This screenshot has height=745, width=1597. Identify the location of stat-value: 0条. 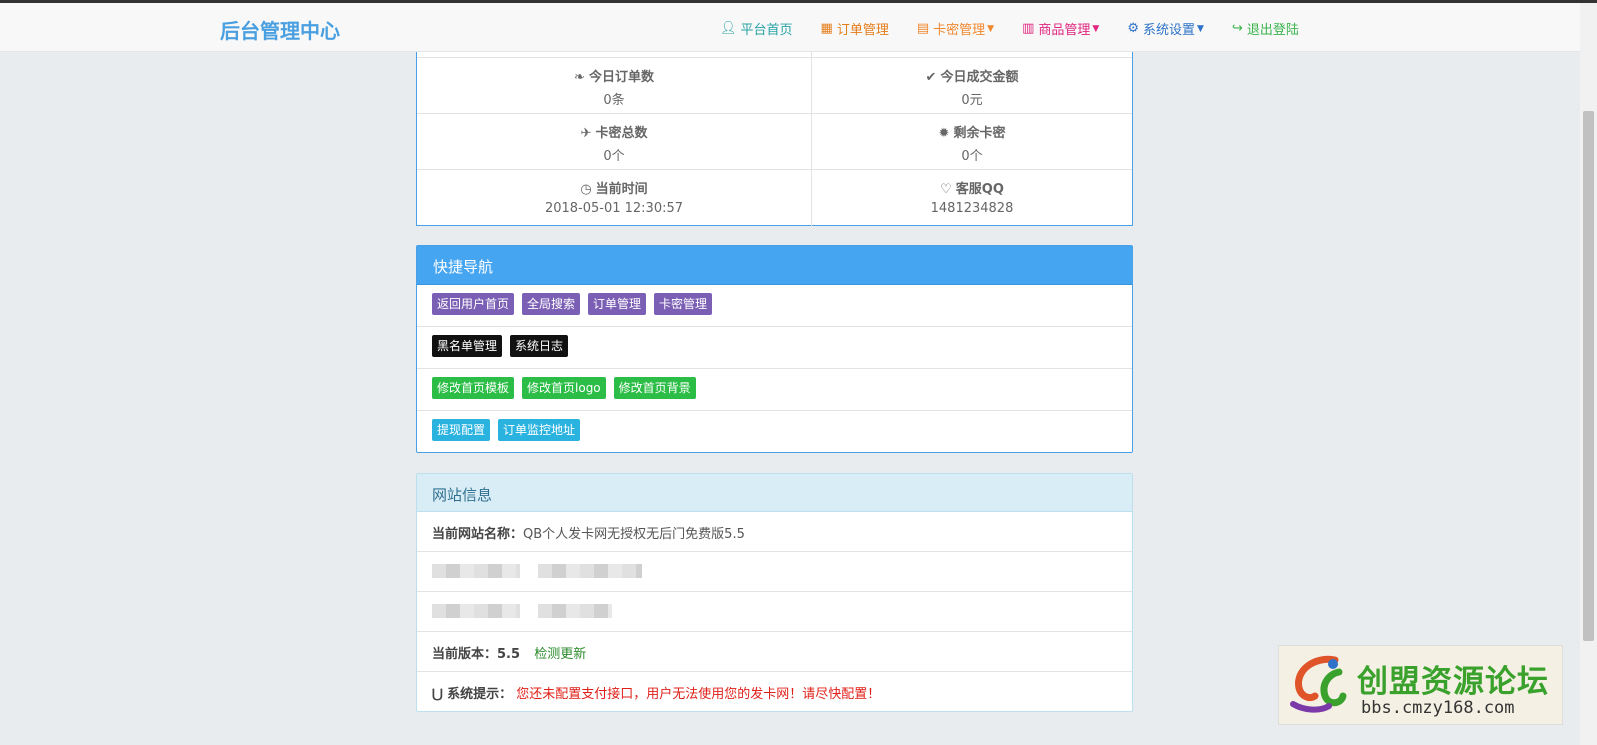
(614, 100).